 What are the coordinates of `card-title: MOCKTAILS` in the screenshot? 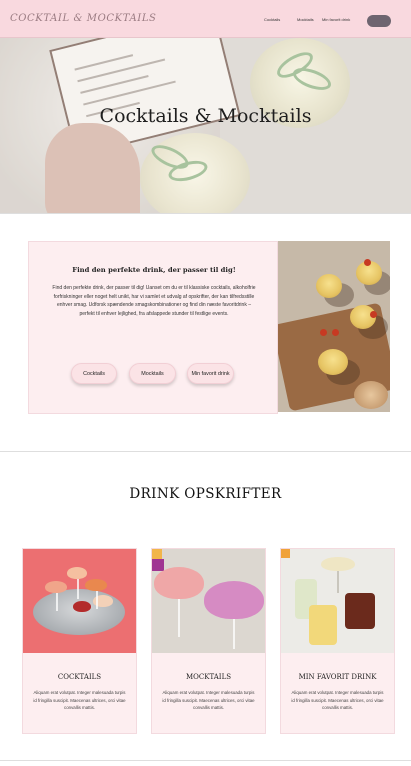 It's located at (208, 677).